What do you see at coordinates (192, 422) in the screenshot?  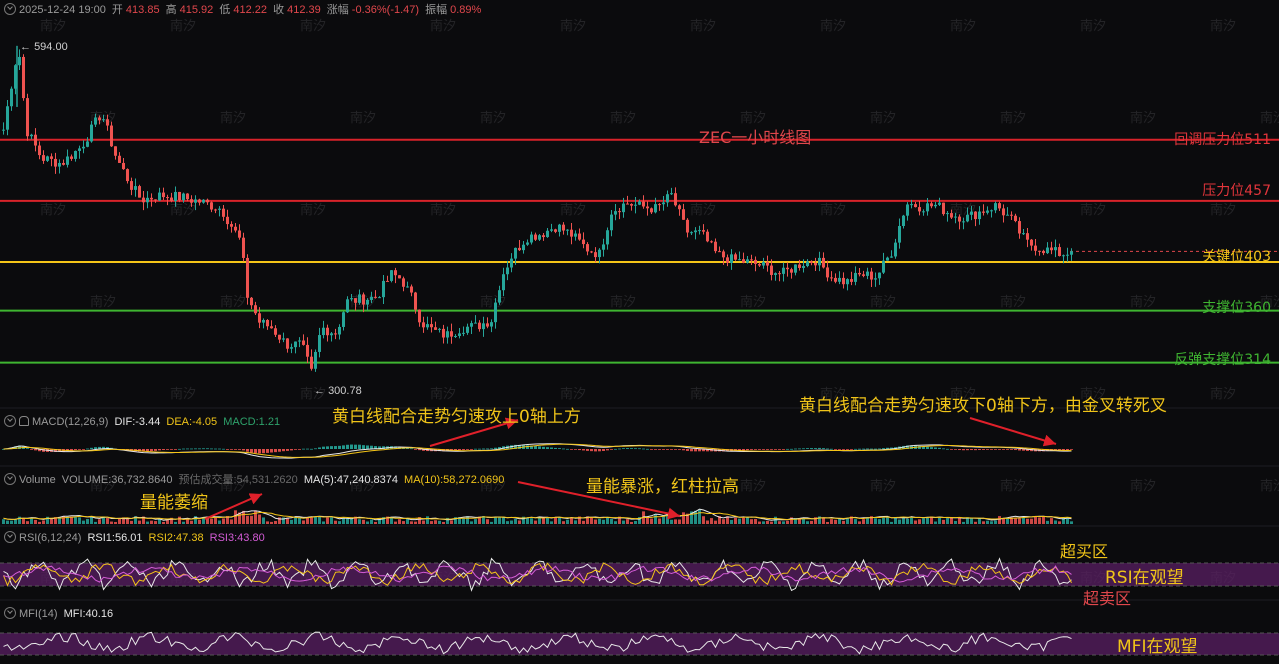 I see `macd-dea: DEA:-4.05` at bounding box center [192, 422].